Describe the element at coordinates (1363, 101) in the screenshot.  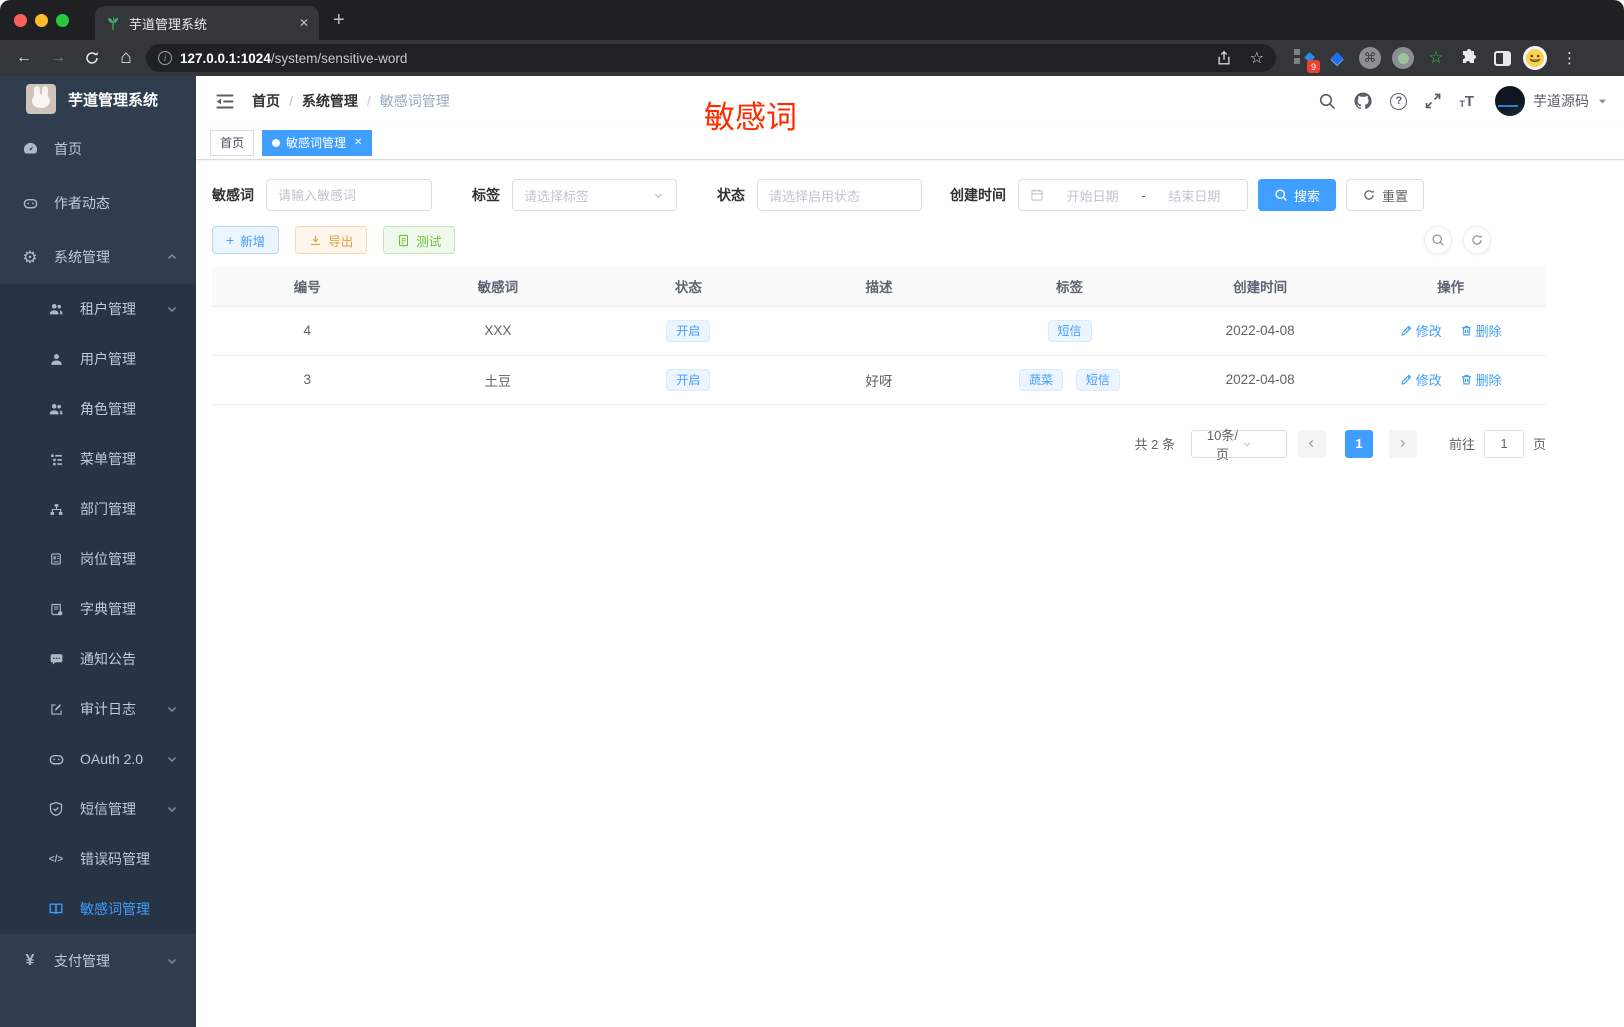
I see `github-icon` at that location.